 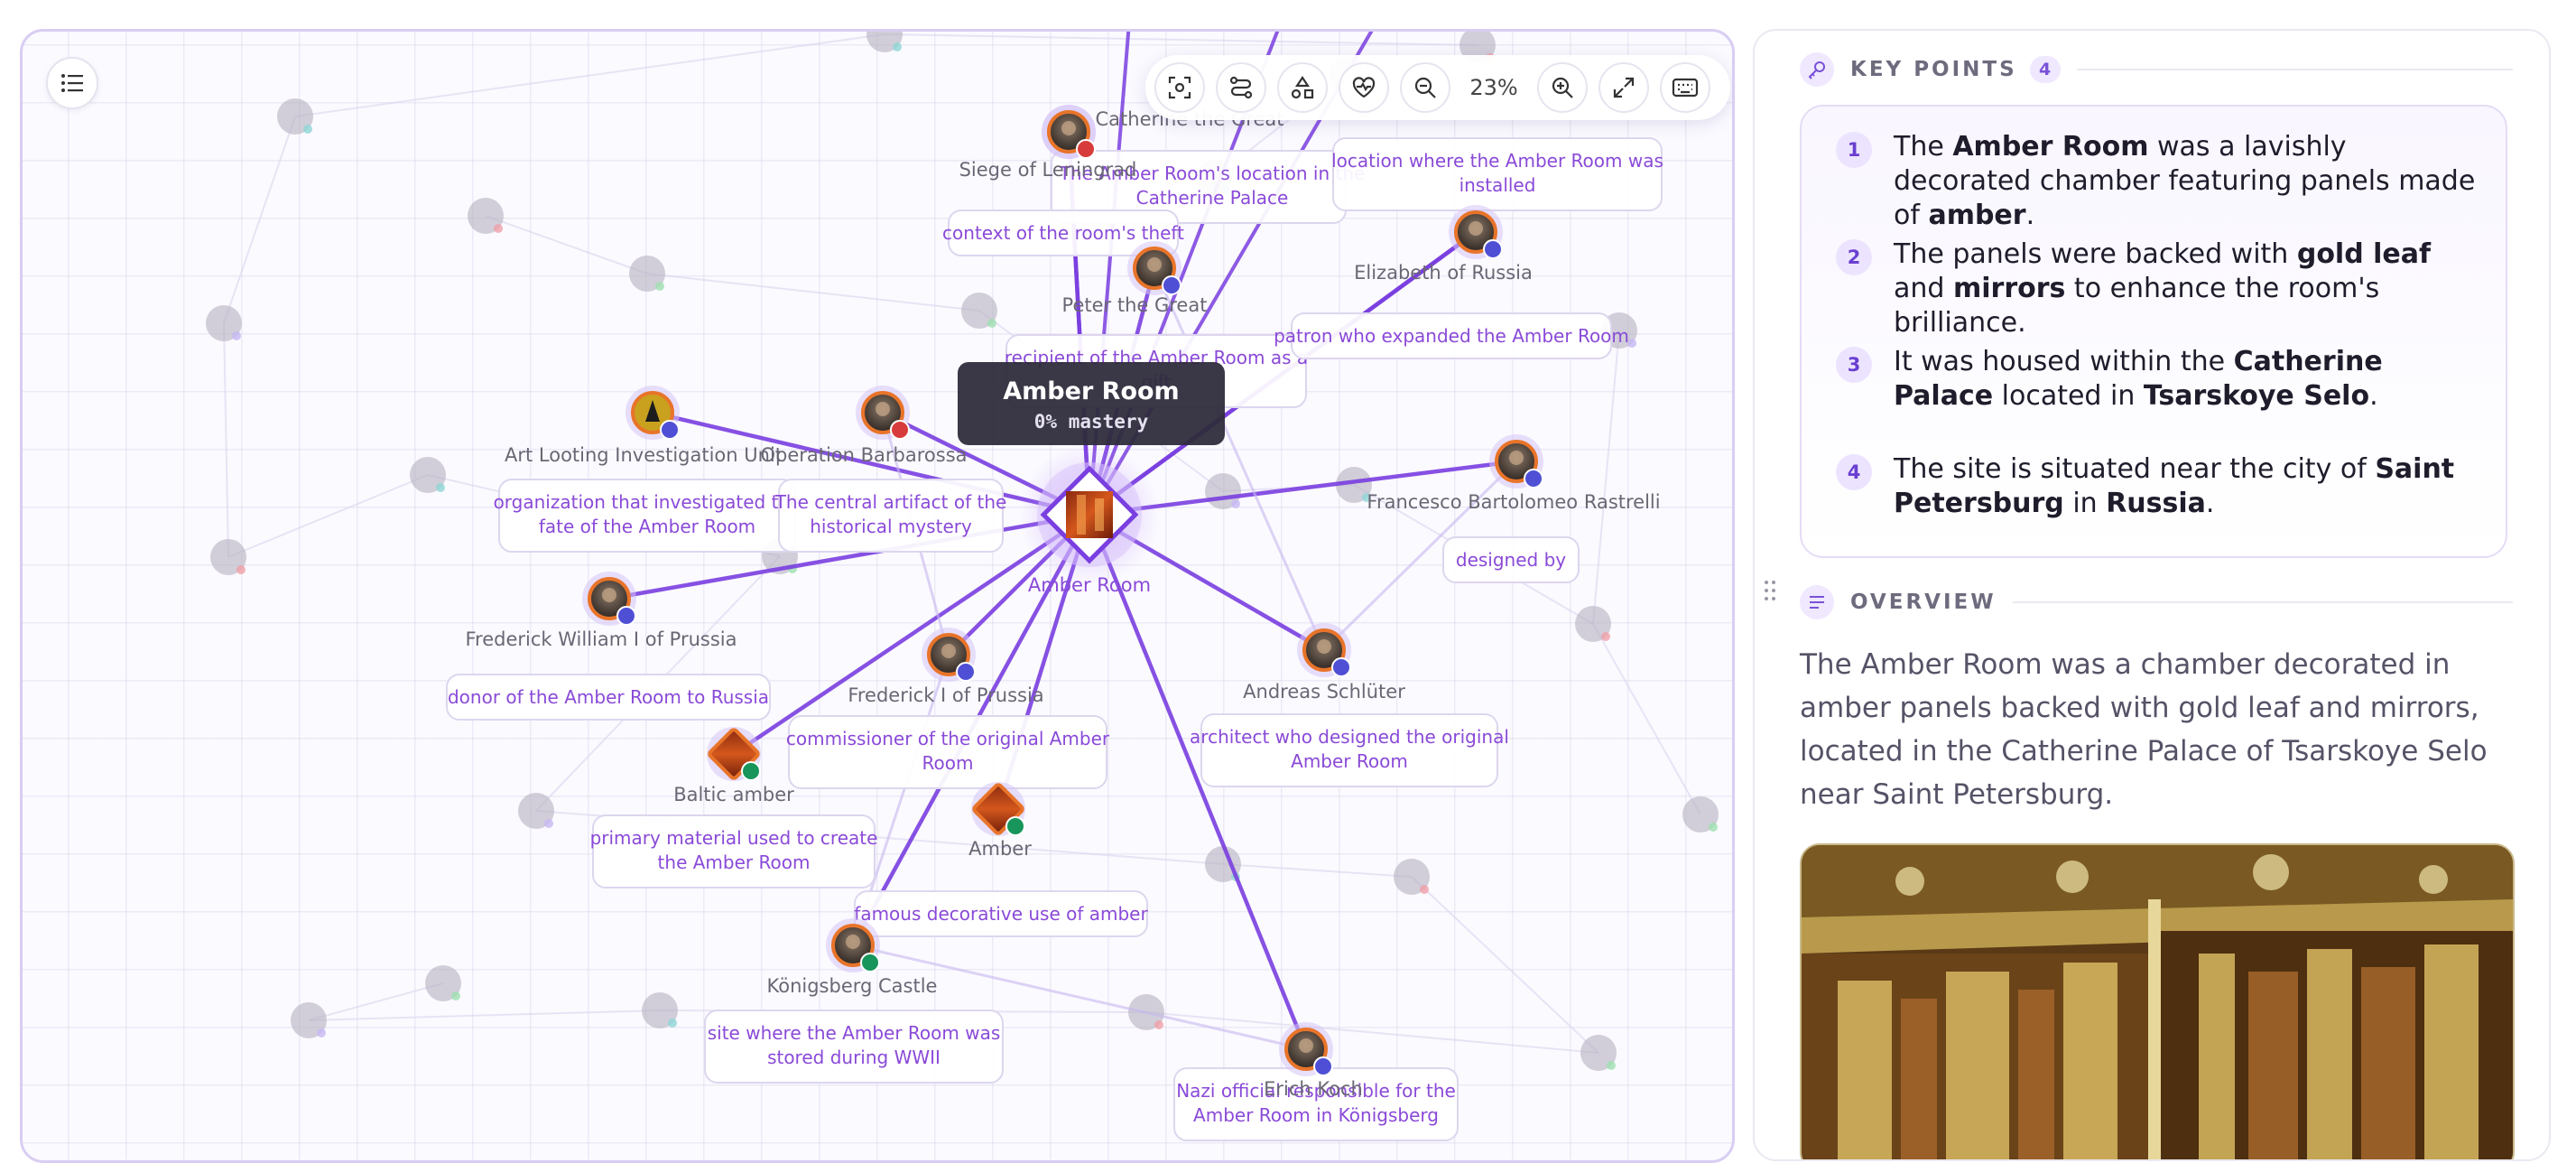 I want to click on key-point-number: 4, so click(x=1854, y=472).